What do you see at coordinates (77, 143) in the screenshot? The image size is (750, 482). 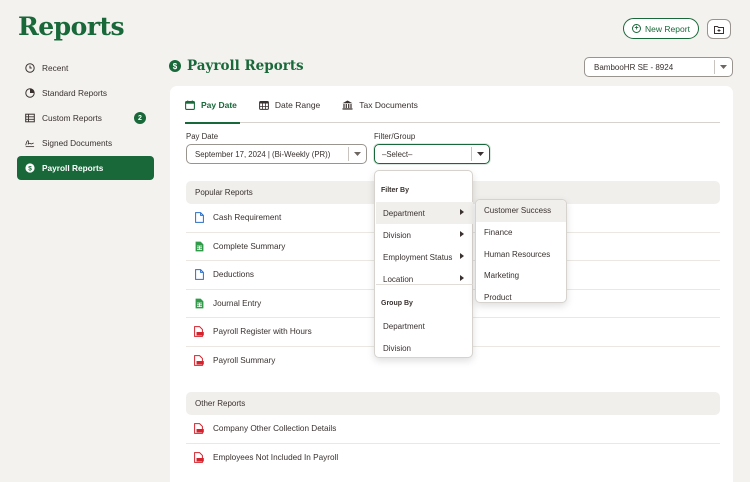 I see `sidebar-item-label: Signed Documents` at bounding box center [77, 143].